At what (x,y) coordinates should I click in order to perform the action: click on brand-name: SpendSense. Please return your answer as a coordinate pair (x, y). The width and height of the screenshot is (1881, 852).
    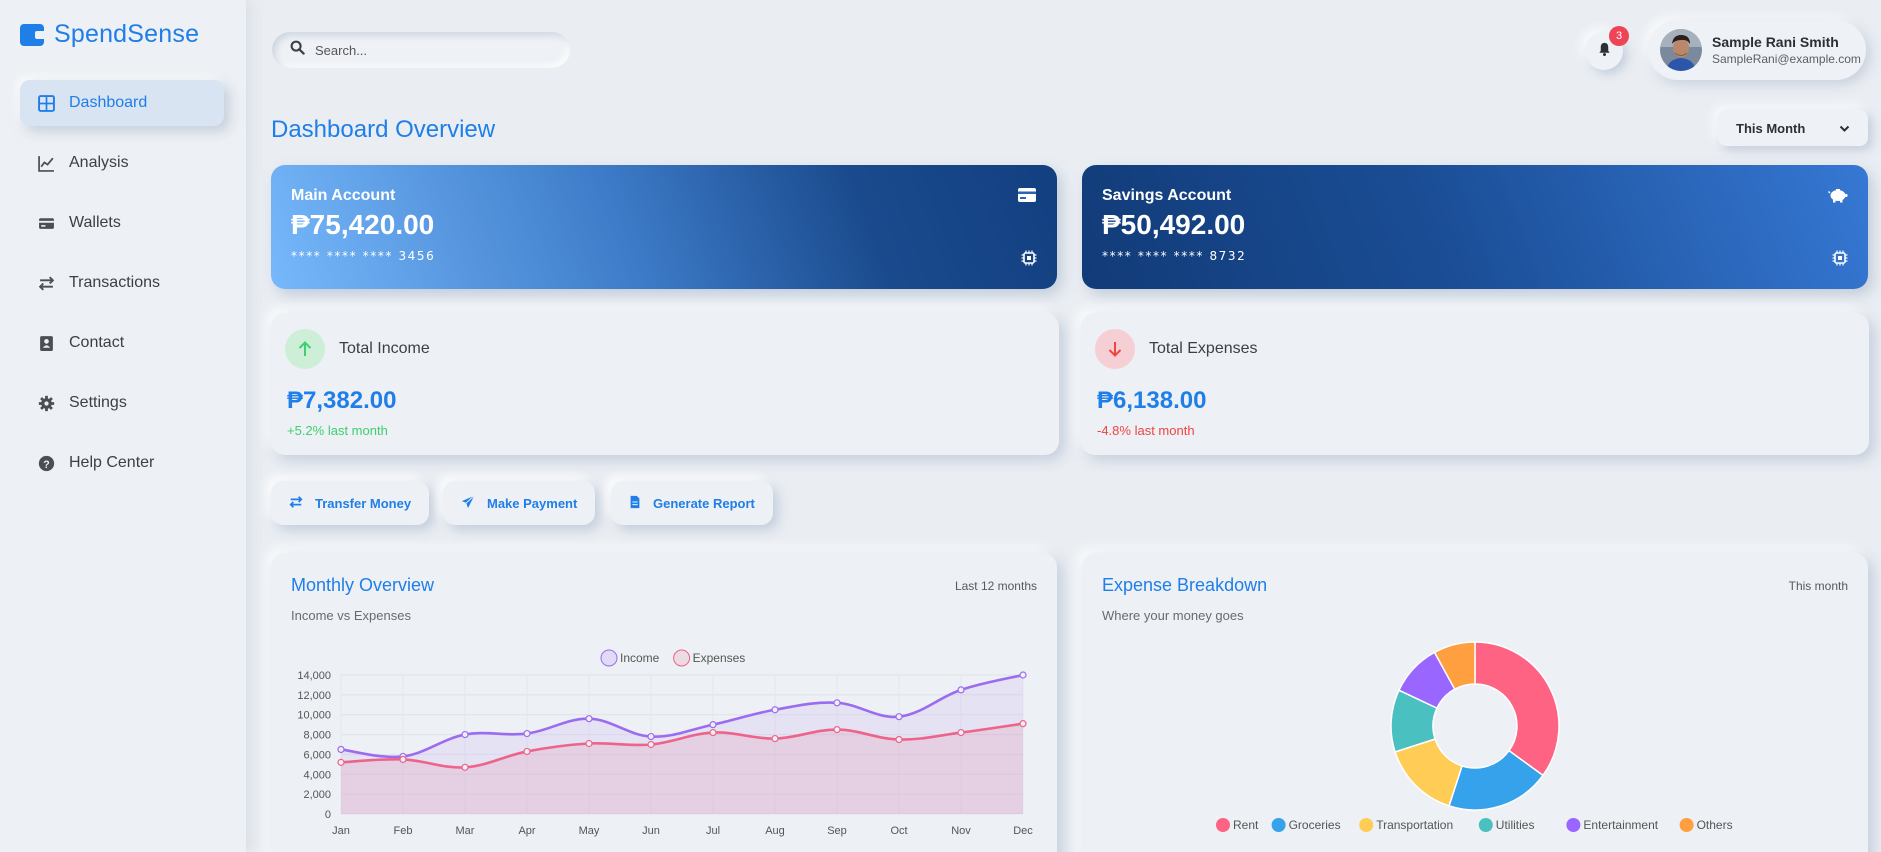
    Looking at the image, I should click on (127, 34).